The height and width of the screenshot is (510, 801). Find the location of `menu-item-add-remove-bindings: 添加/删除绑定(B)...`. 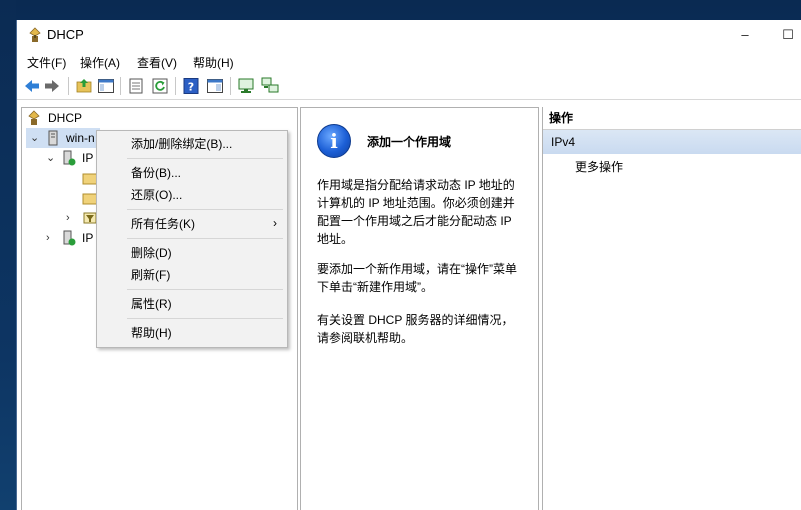

menu-item-add-remove-bindings: 添加/删除绑定(B)... is located at coordinates (181, 144).